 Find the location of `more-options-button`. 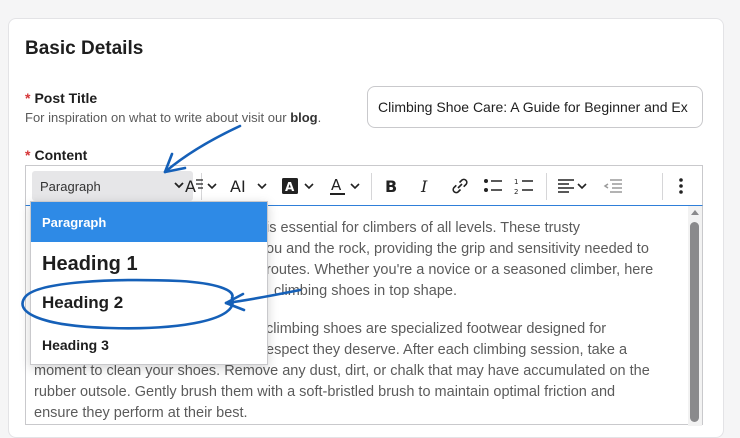

more-options-button is located at coordinates (681, 186).